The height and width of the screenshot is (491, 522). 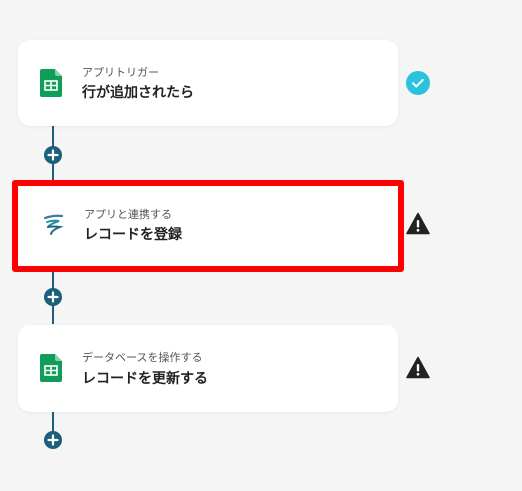 What do you see at coordinates (53, 224) in the screenshot?
I see `app-logo-icon` at bounding box center [53, 224].